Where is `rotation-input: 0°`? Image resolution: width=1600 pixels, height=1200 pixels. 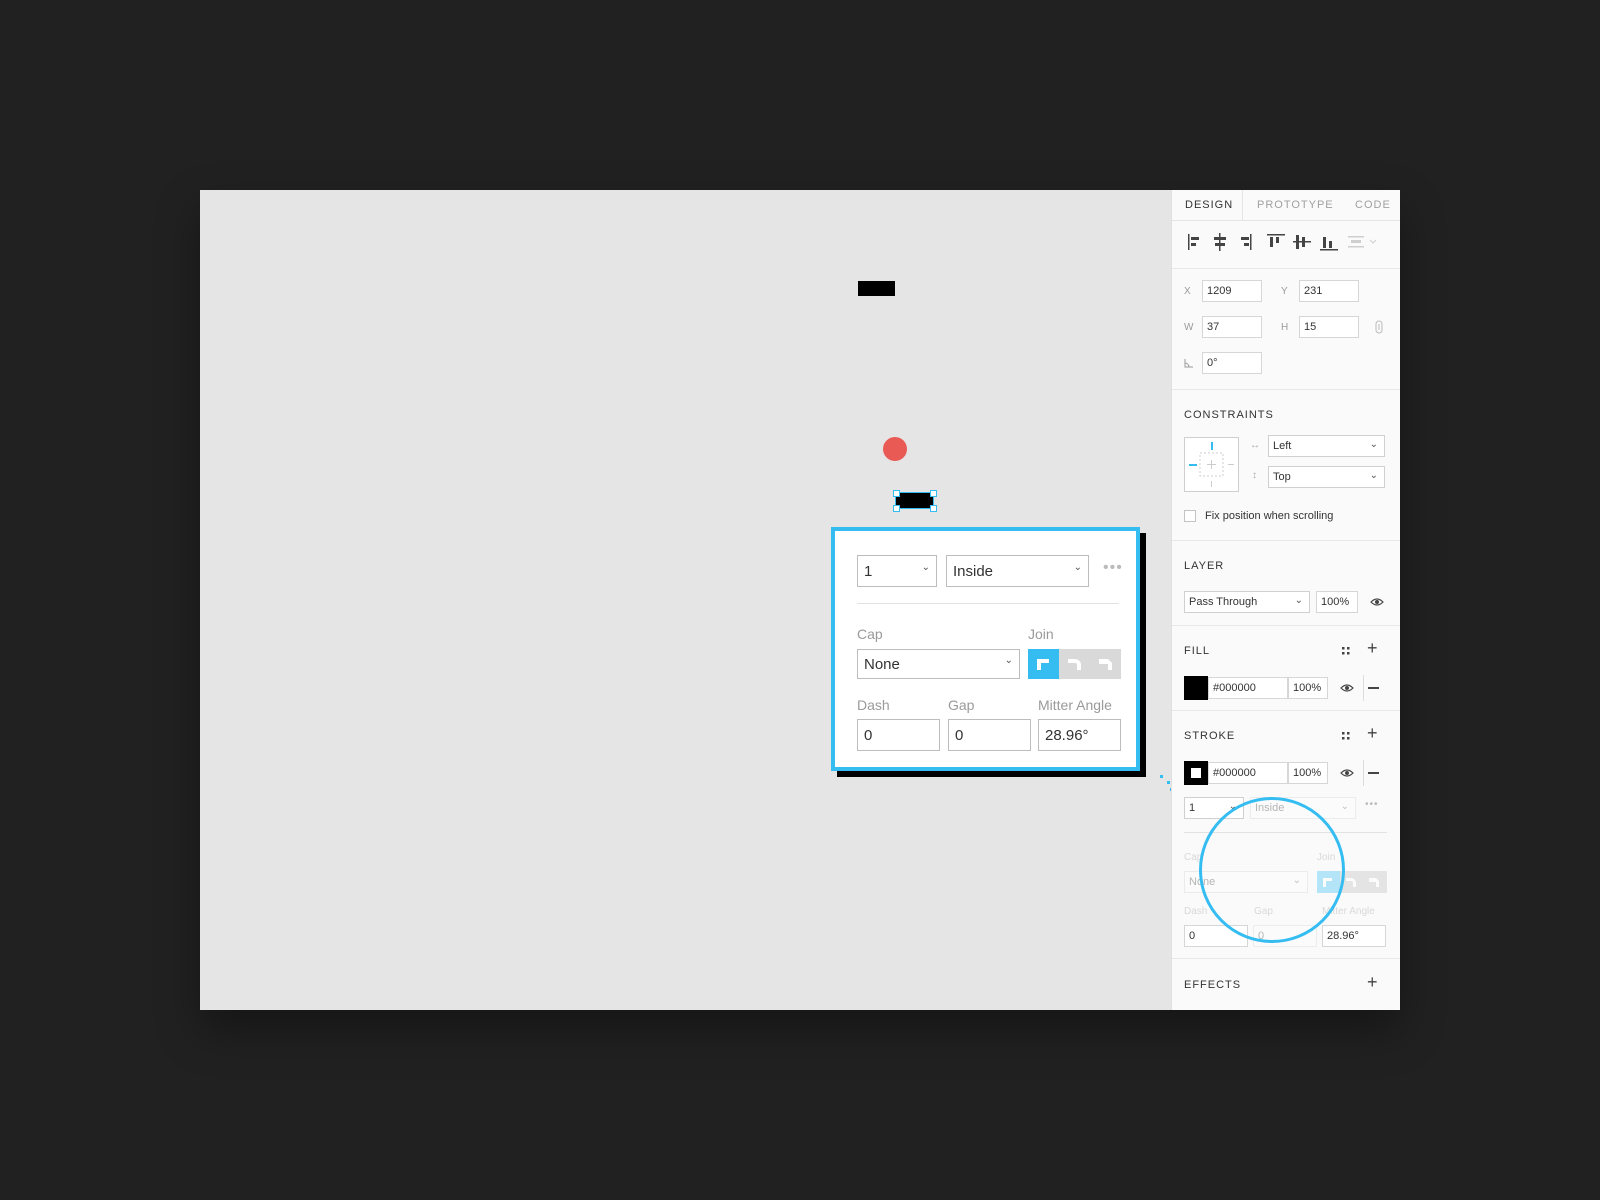 rotation-input: 0° is located at coordinates (1232, 363).